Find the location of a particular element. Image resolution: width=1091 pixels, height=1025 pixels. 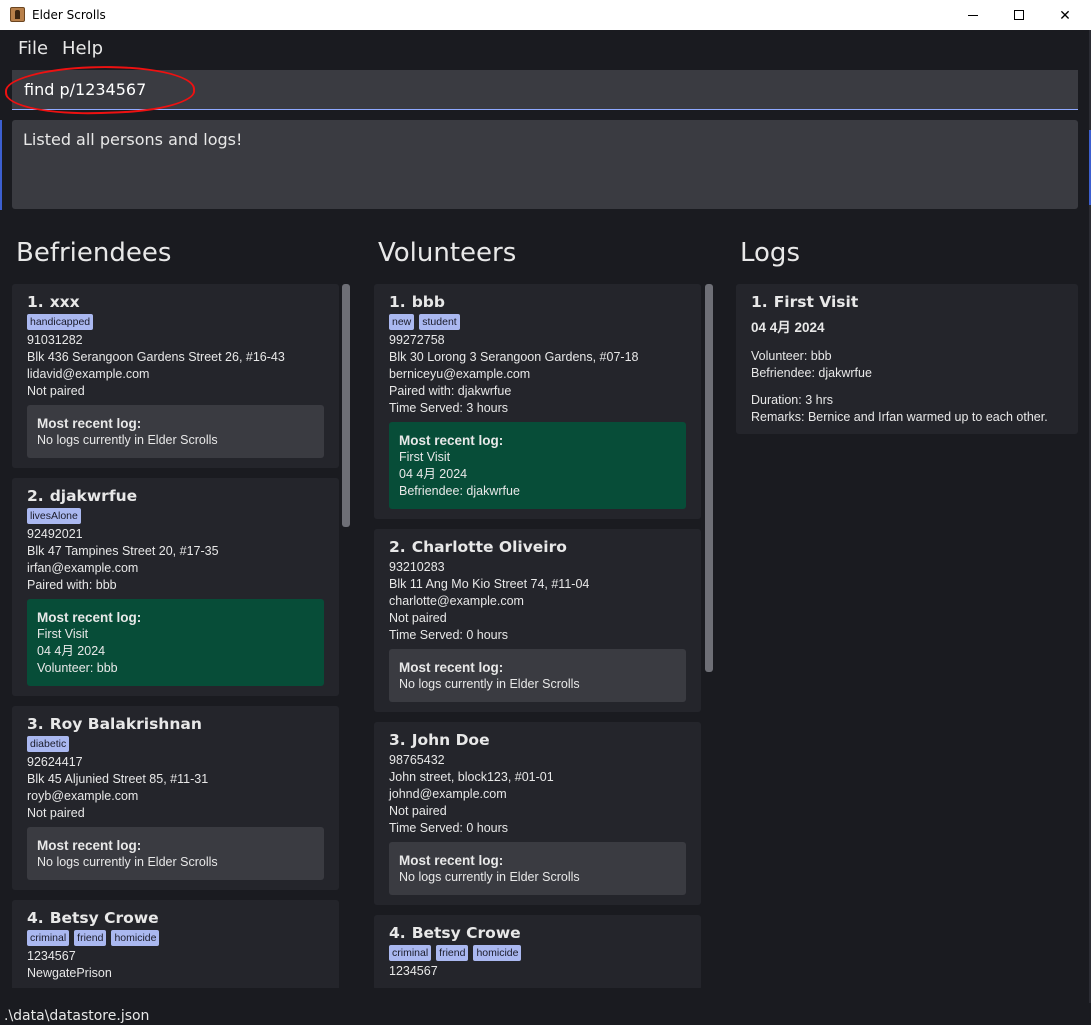

app-icon is located at coordinates (17, 14).